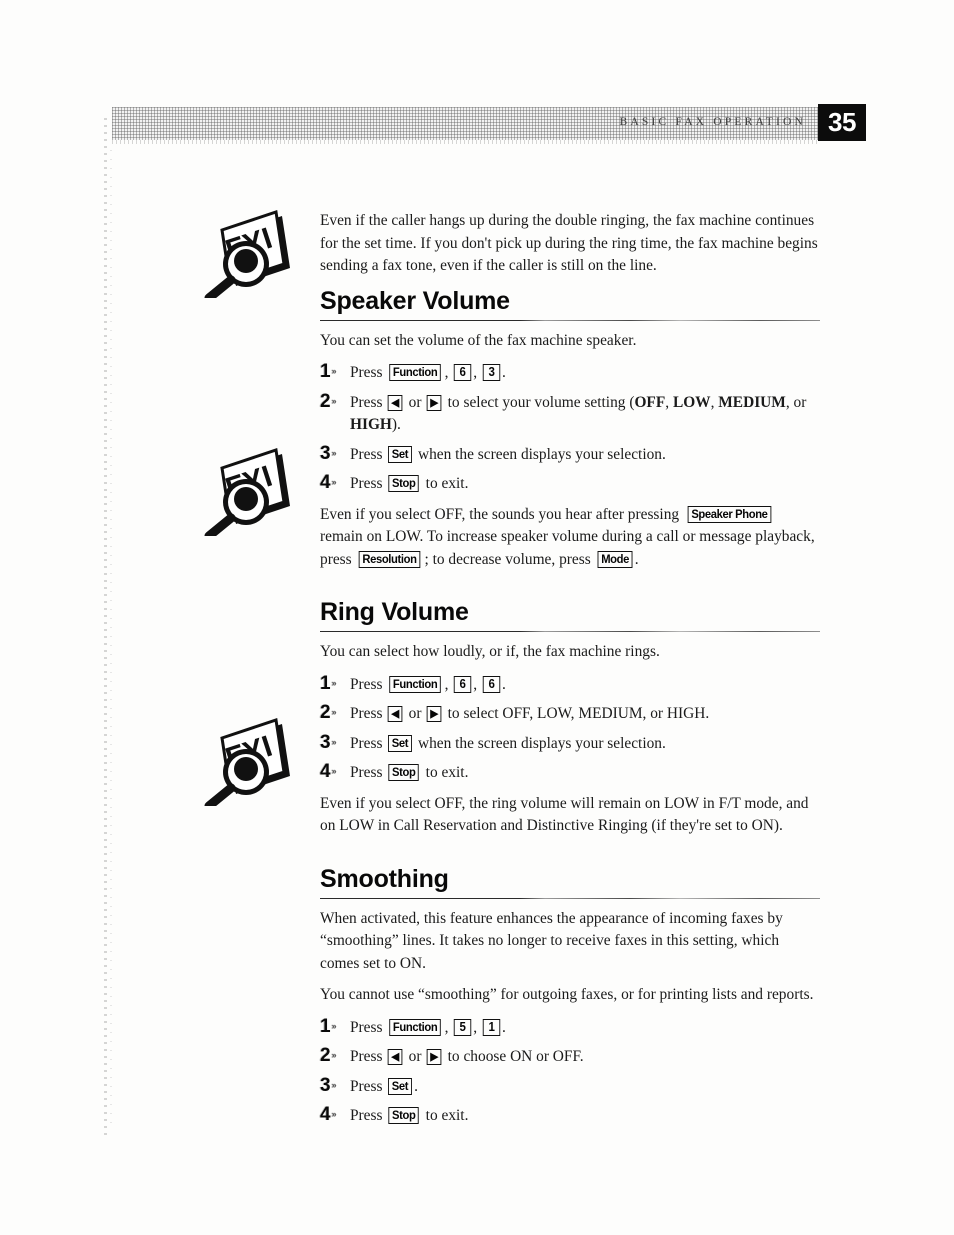 The width and height of the screenshot is (954, 1235). What do you see at coordinates (421, 373) in the screenshot?
I see `step-text: Press Function, 6, 3.` at bounding box center [421, 373].